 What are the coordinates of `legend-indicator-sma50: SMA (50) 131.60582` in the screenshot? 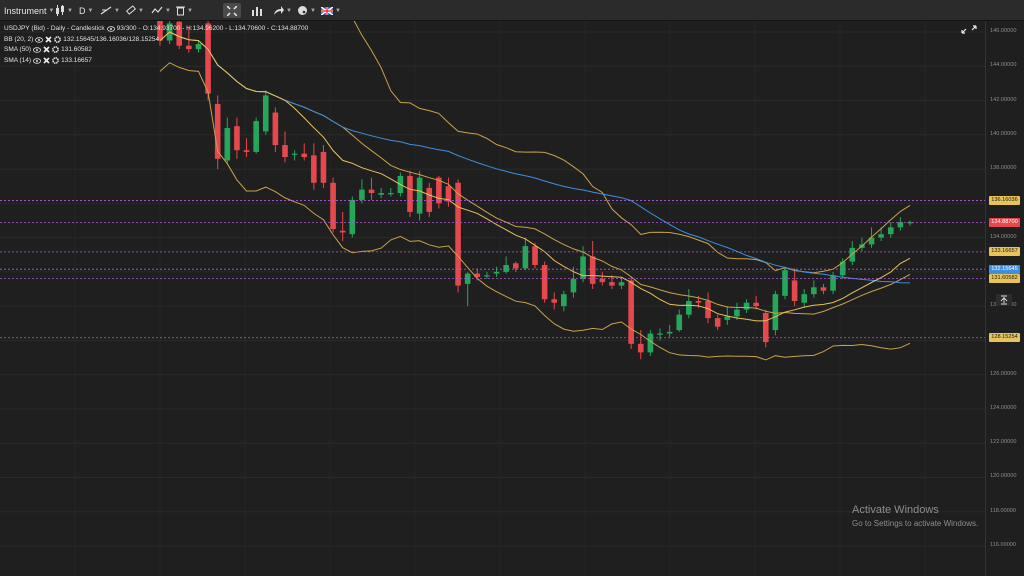 It's located at (48, 49).